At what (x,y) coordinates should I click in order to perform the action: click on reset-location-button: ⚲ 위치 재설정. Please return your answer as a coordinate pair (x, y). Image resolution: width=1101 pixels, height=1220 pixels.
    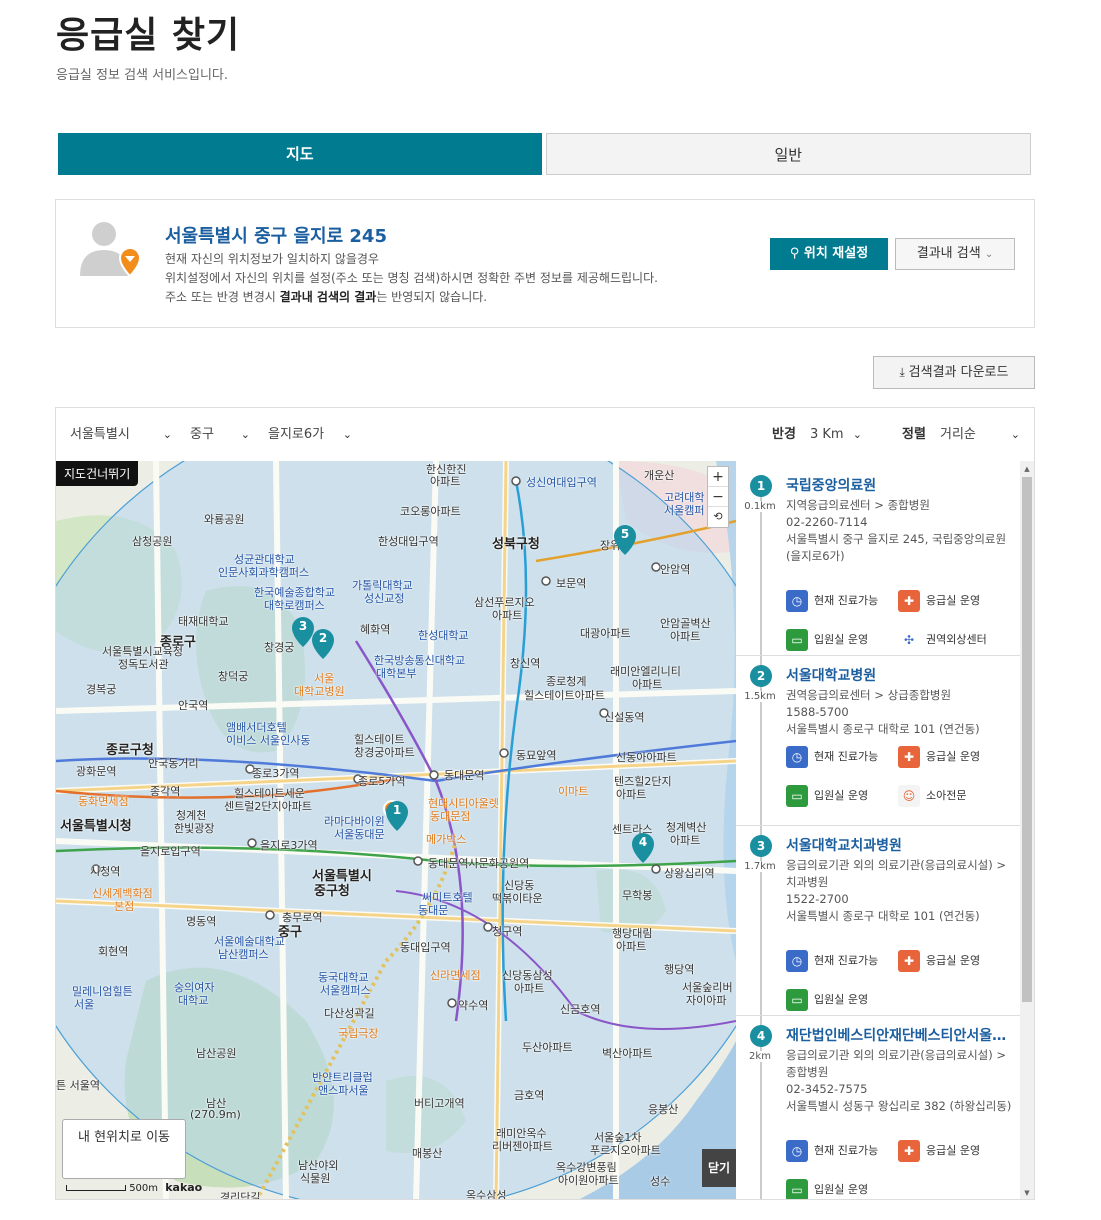
    Looking at the image, I should click on (829, 254).